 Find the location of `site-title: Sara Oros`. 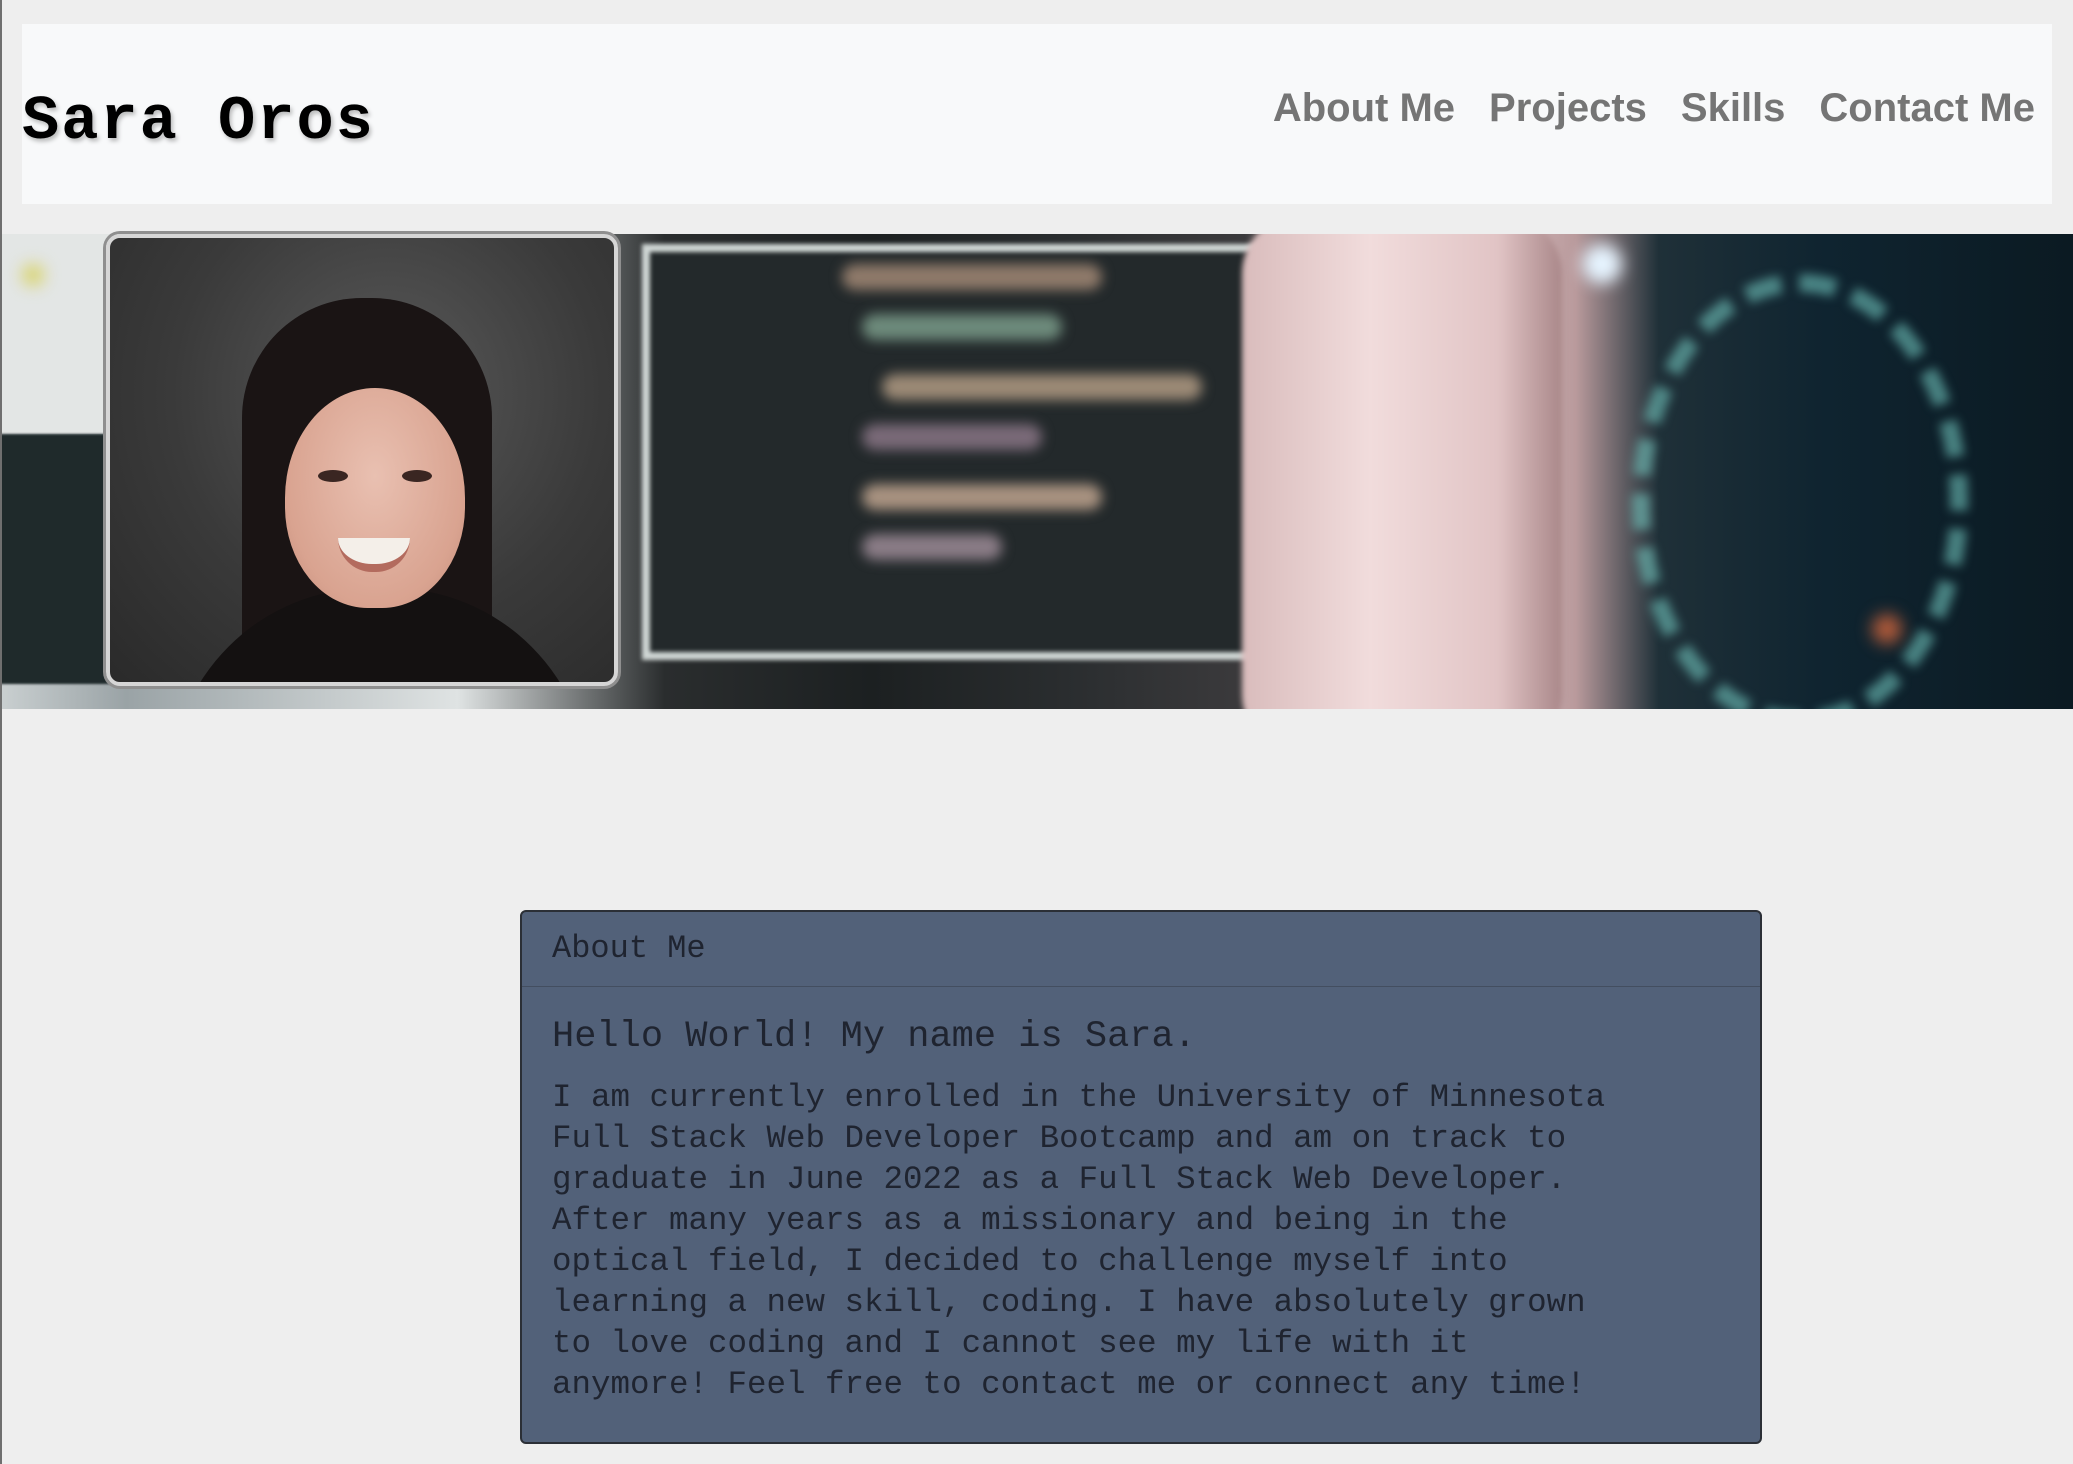

site-title: Sara Oros is located at coordinates (198, 121).